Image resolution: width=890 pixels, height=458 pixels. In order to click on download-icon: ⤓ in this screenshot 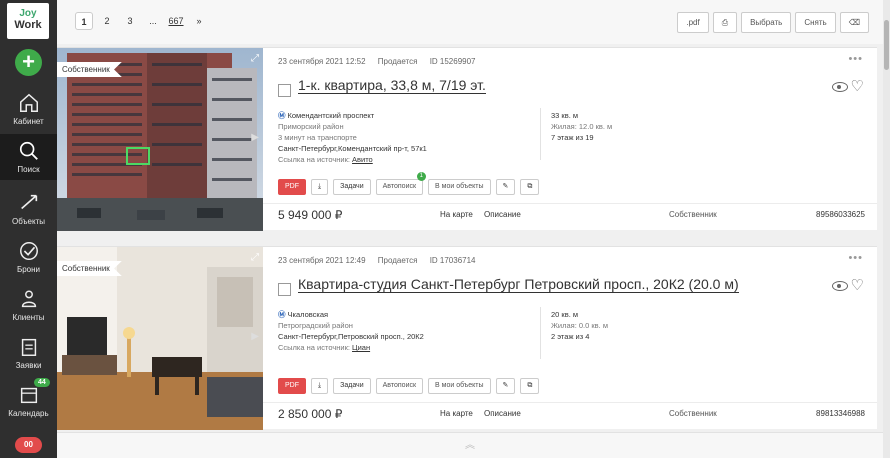, I will do `click(320, 385)`.